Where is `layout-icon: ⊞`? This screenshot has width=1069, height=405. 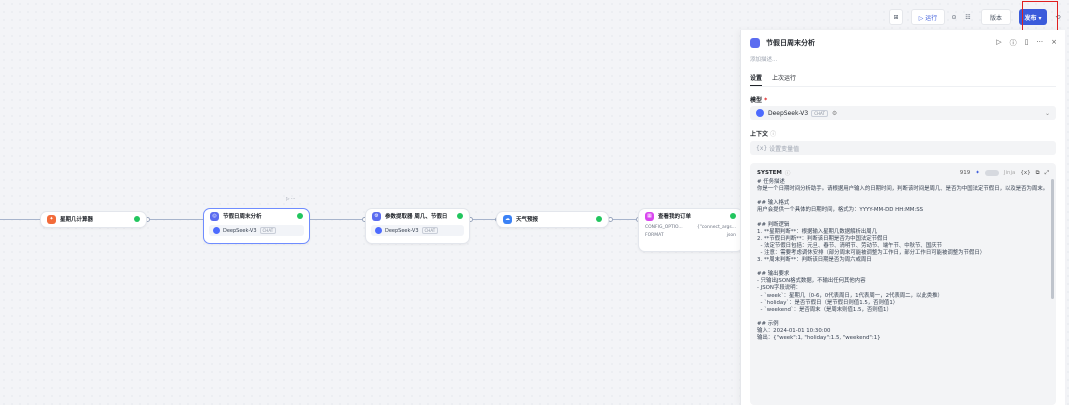 layout-icon: ⊞ is located at coordinates (896, 17).